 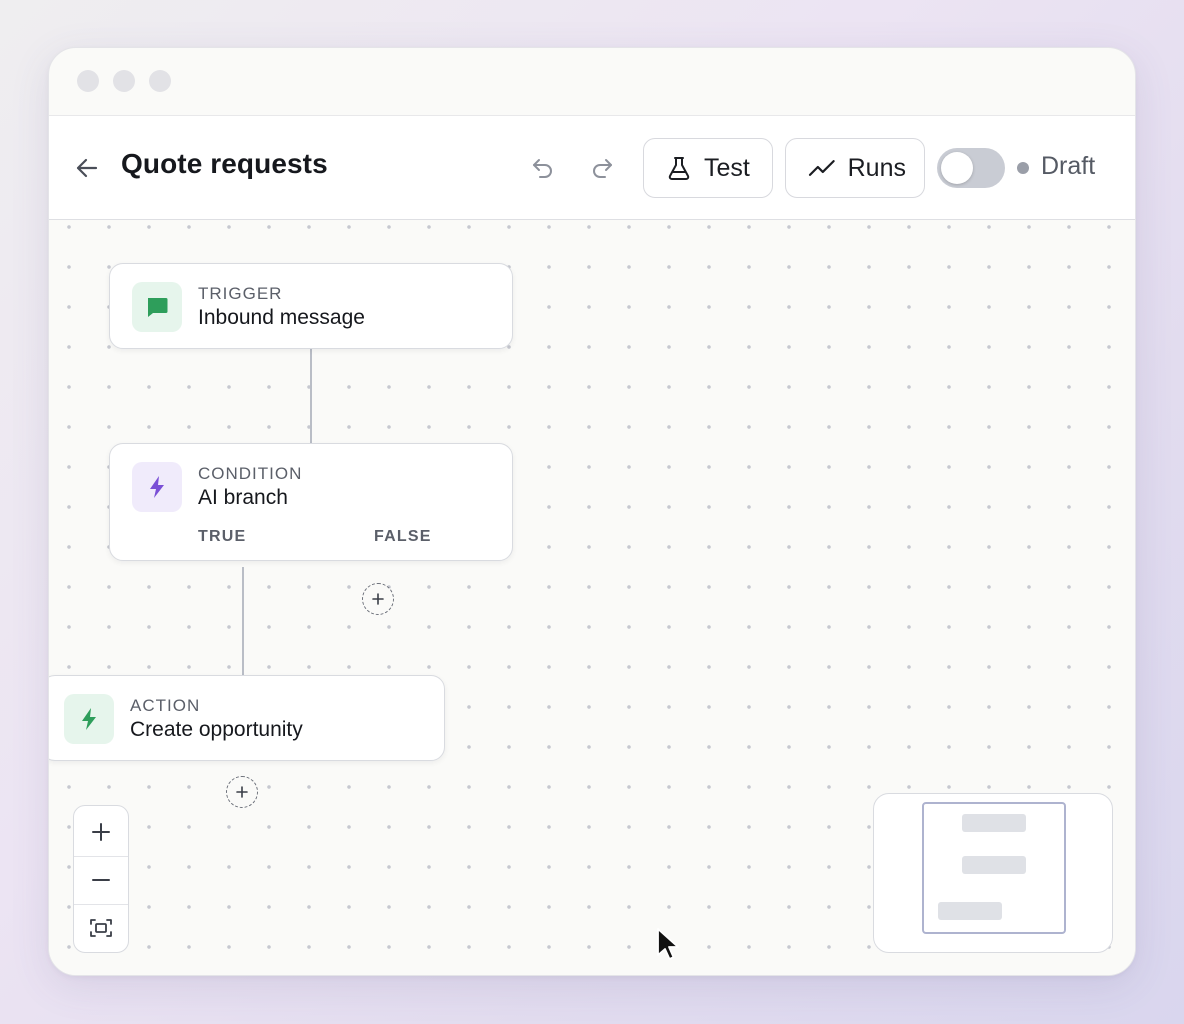 I want to click on action-icon-box, so click(x=89, y=719).